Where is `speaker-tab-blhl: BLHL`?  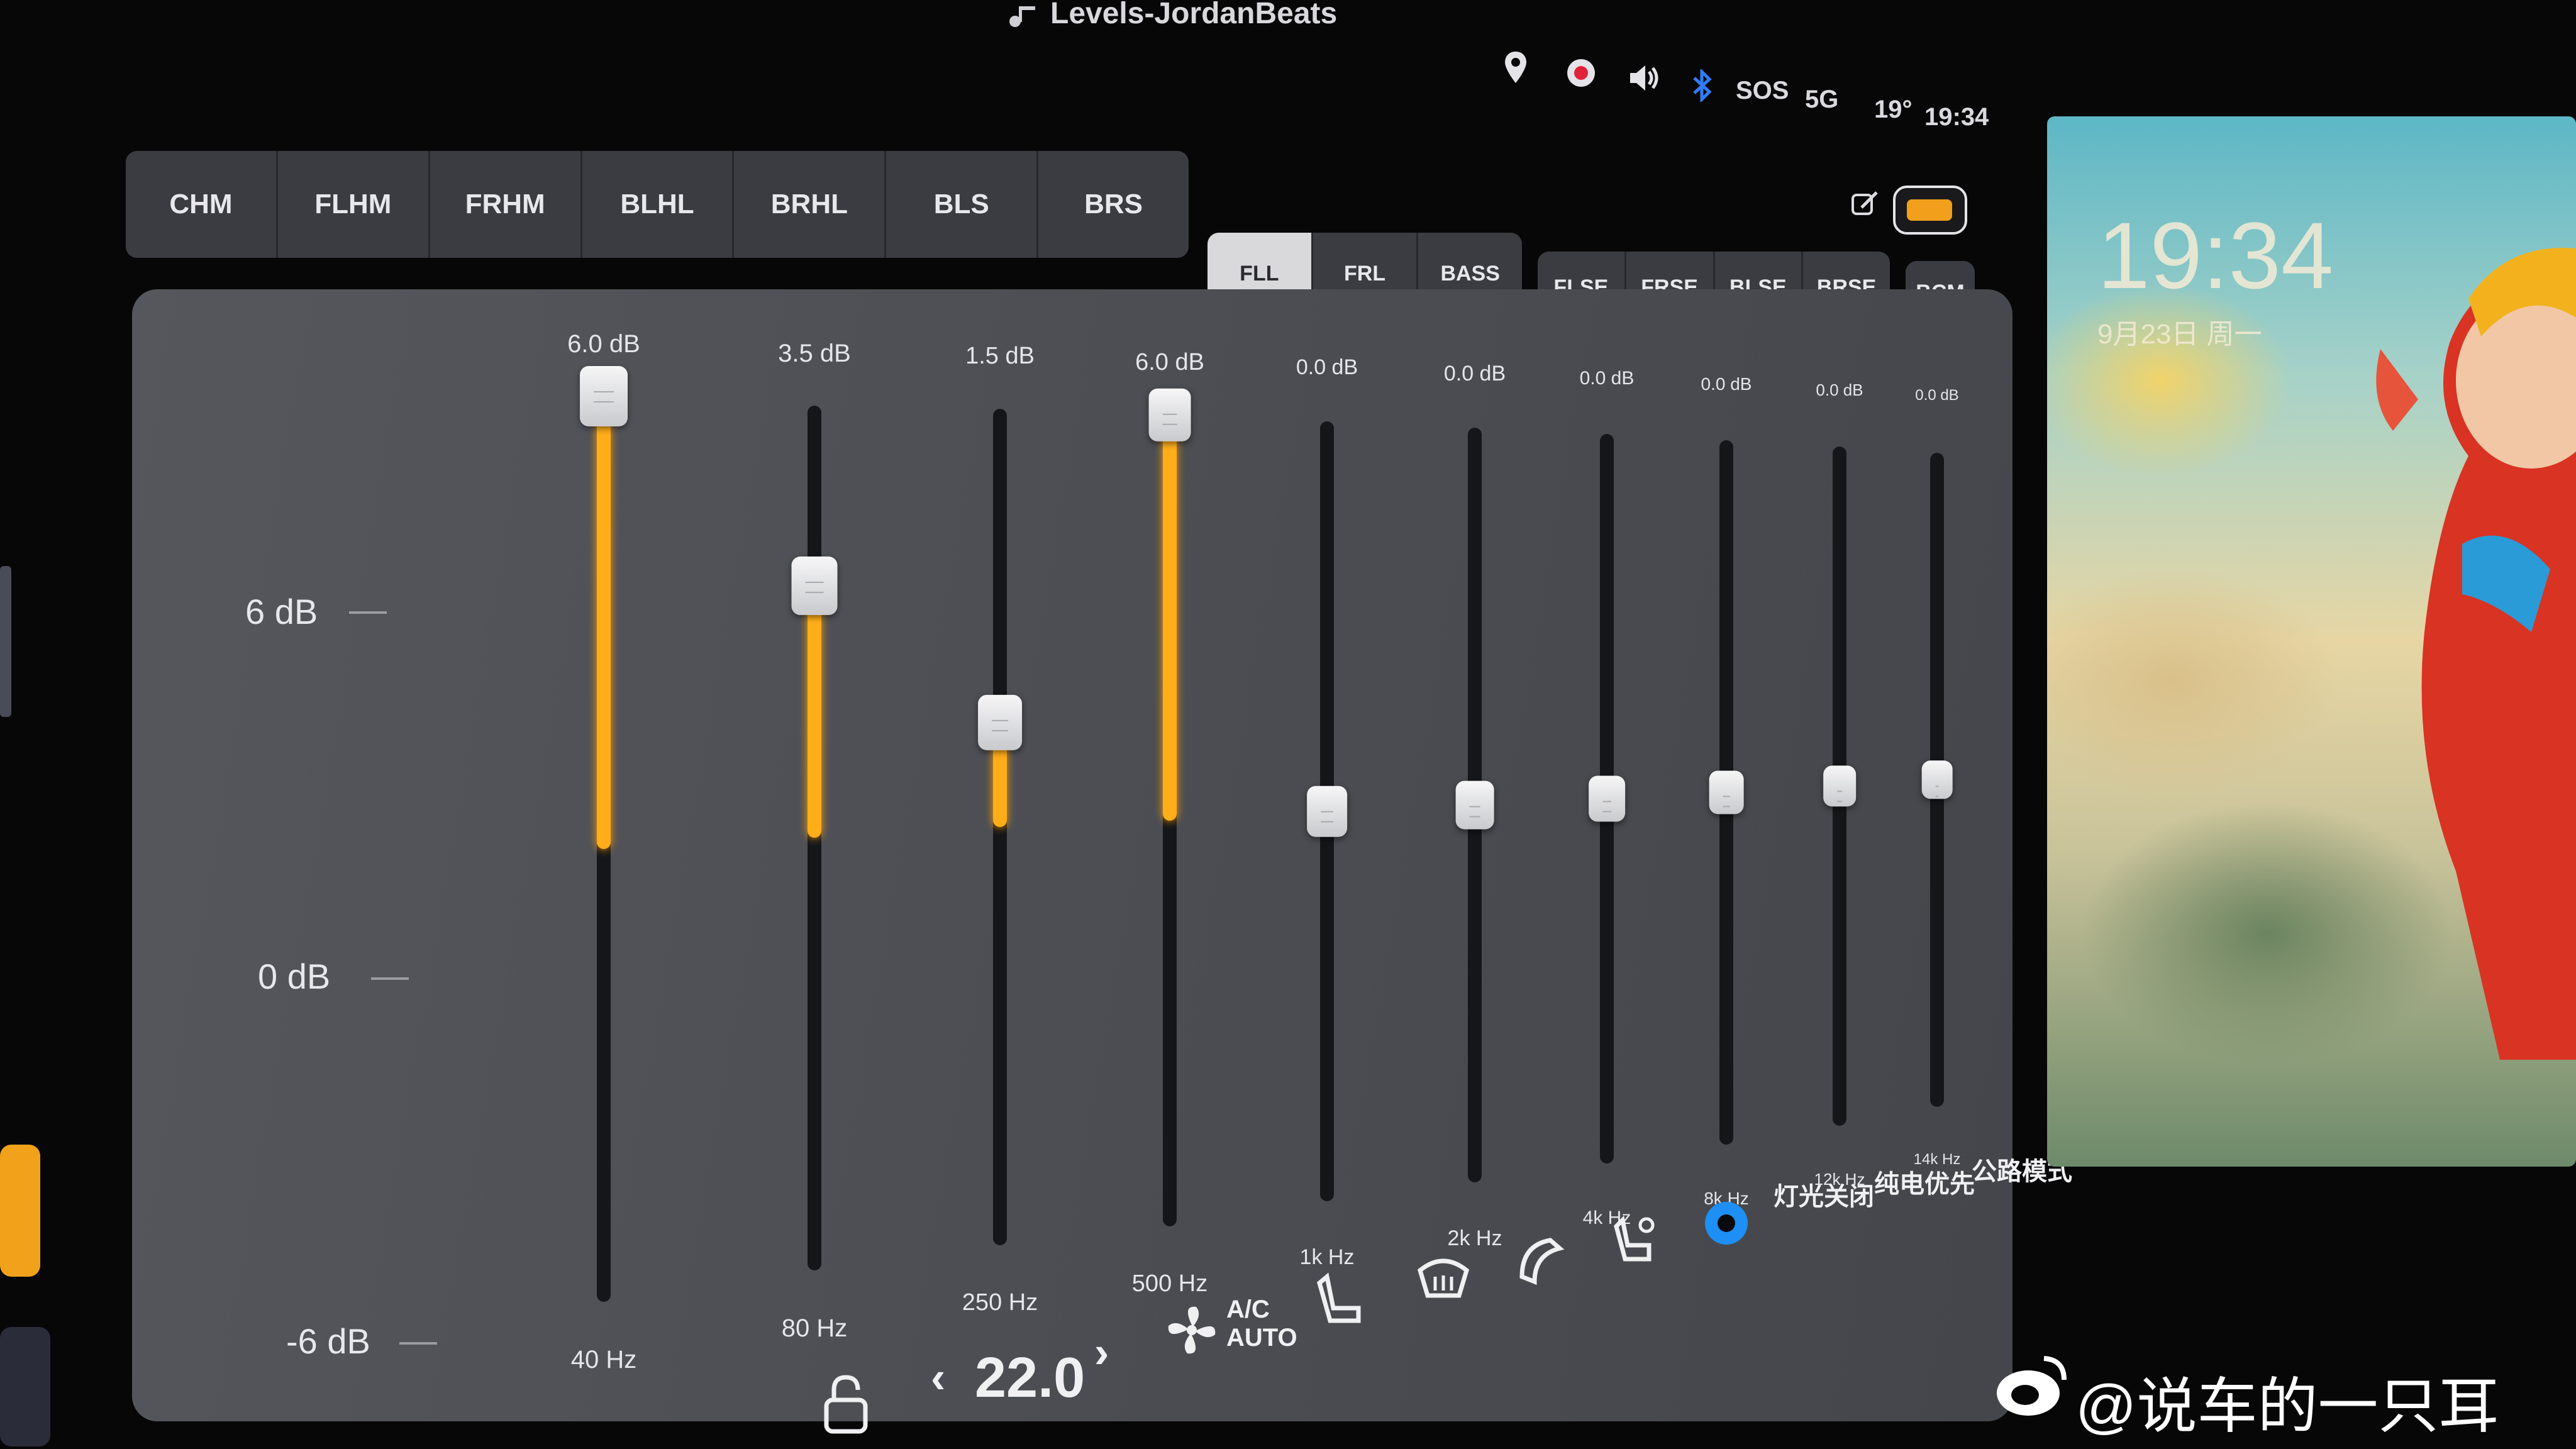
speaker-tab-blhl: BLHL is located at coordinates (658, 204).